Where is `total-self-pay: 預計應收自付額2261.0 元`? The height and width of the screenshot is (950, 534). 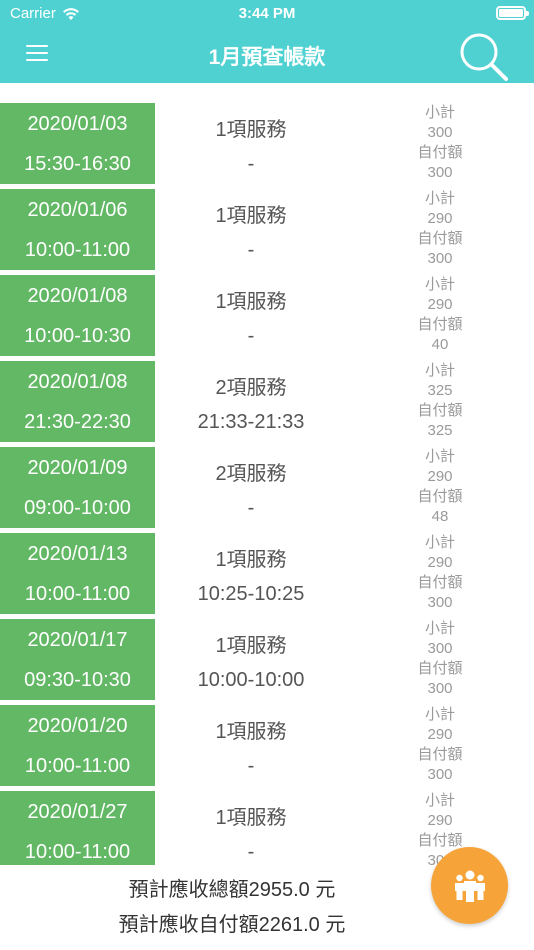 total-self-pay: 預計應收自付額2261.0 元 is located at coordinates (232, 925).